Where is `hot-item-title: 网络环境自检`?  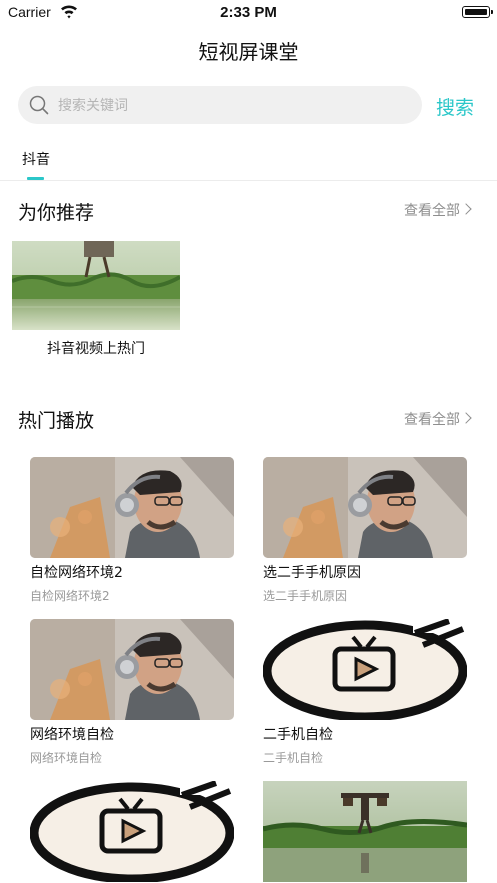
hot-item-title: 网络环境自检 is located at coordinates (72, 735).